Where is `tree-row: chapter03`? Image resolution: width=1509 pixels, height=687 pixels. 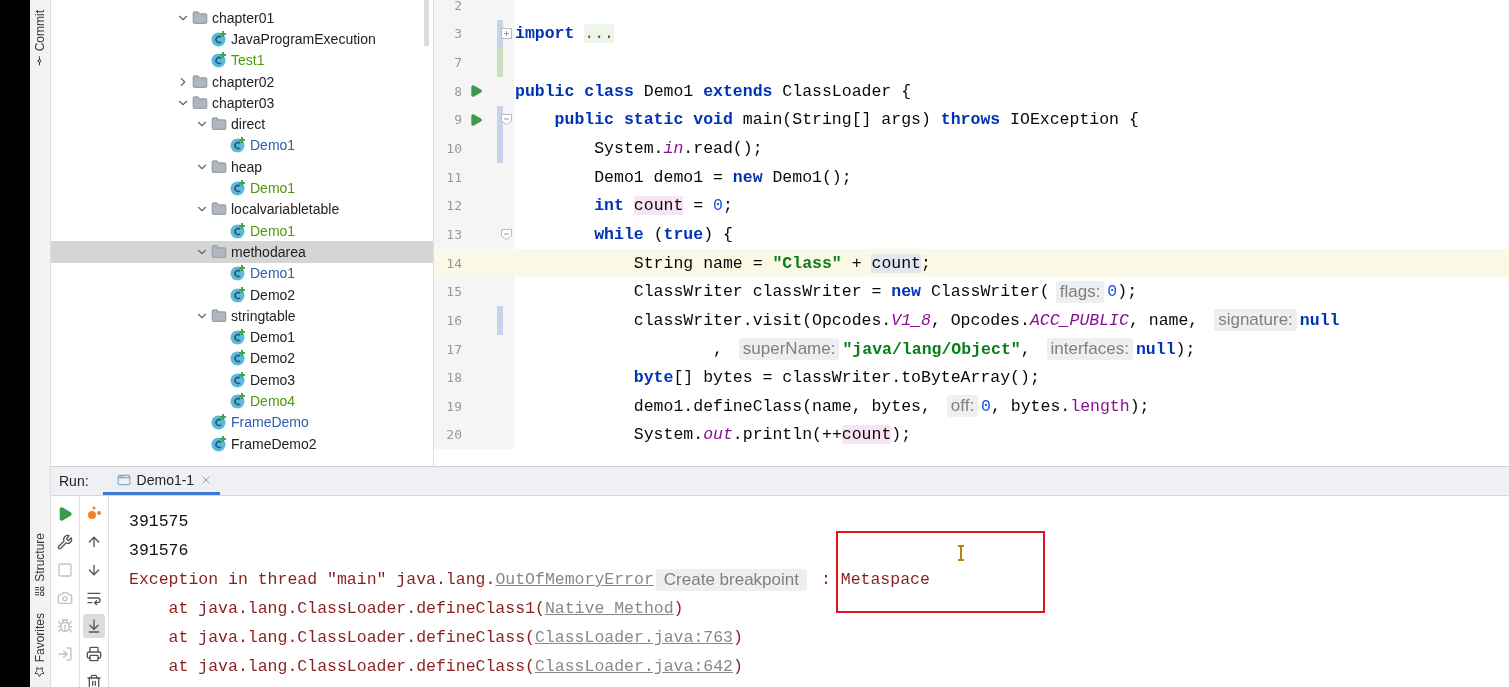 tree-row: chapter03 is located at coordinates (242, 103).